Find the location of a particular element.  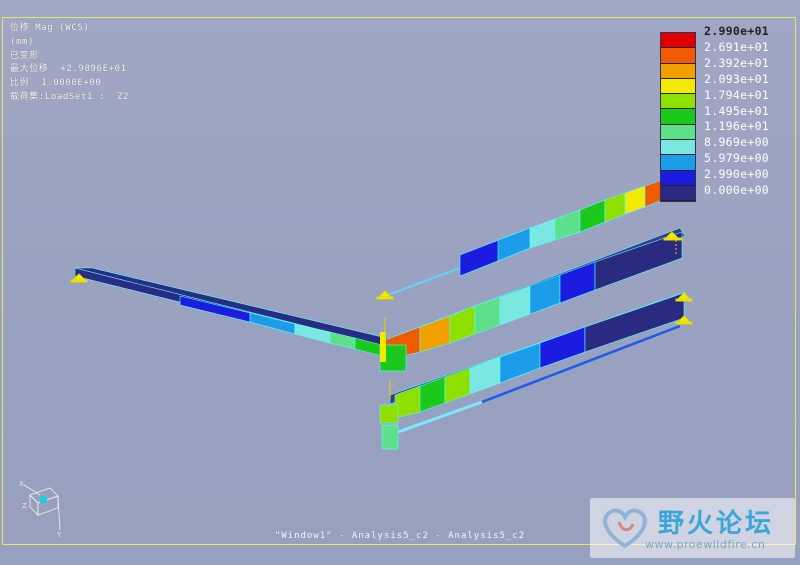

watermark-text: 野火论坛 is located at coordinates (716, 524).